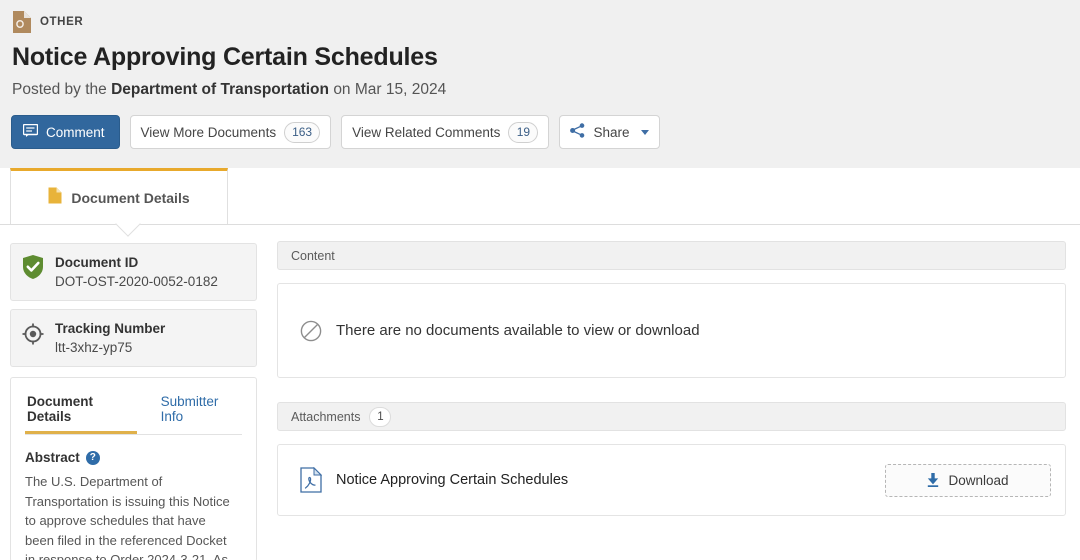 This screenshot has width=1080, height=560. I want to click on attachments-section-title: Attachments, so click(326, 416).